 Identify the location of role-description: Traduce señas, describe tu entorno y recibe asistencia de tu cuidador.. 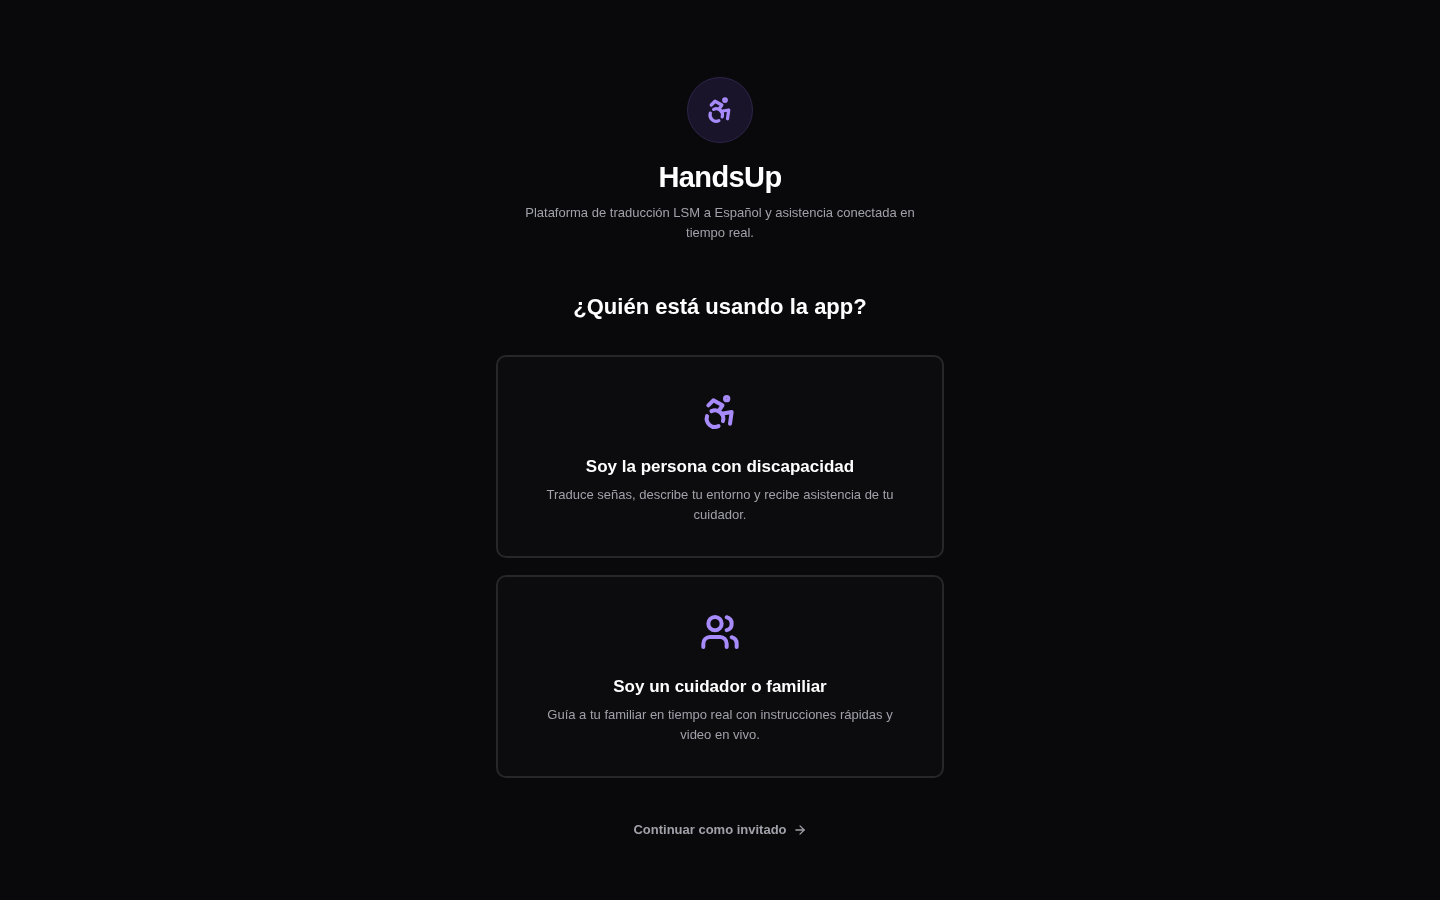
(720, 505).